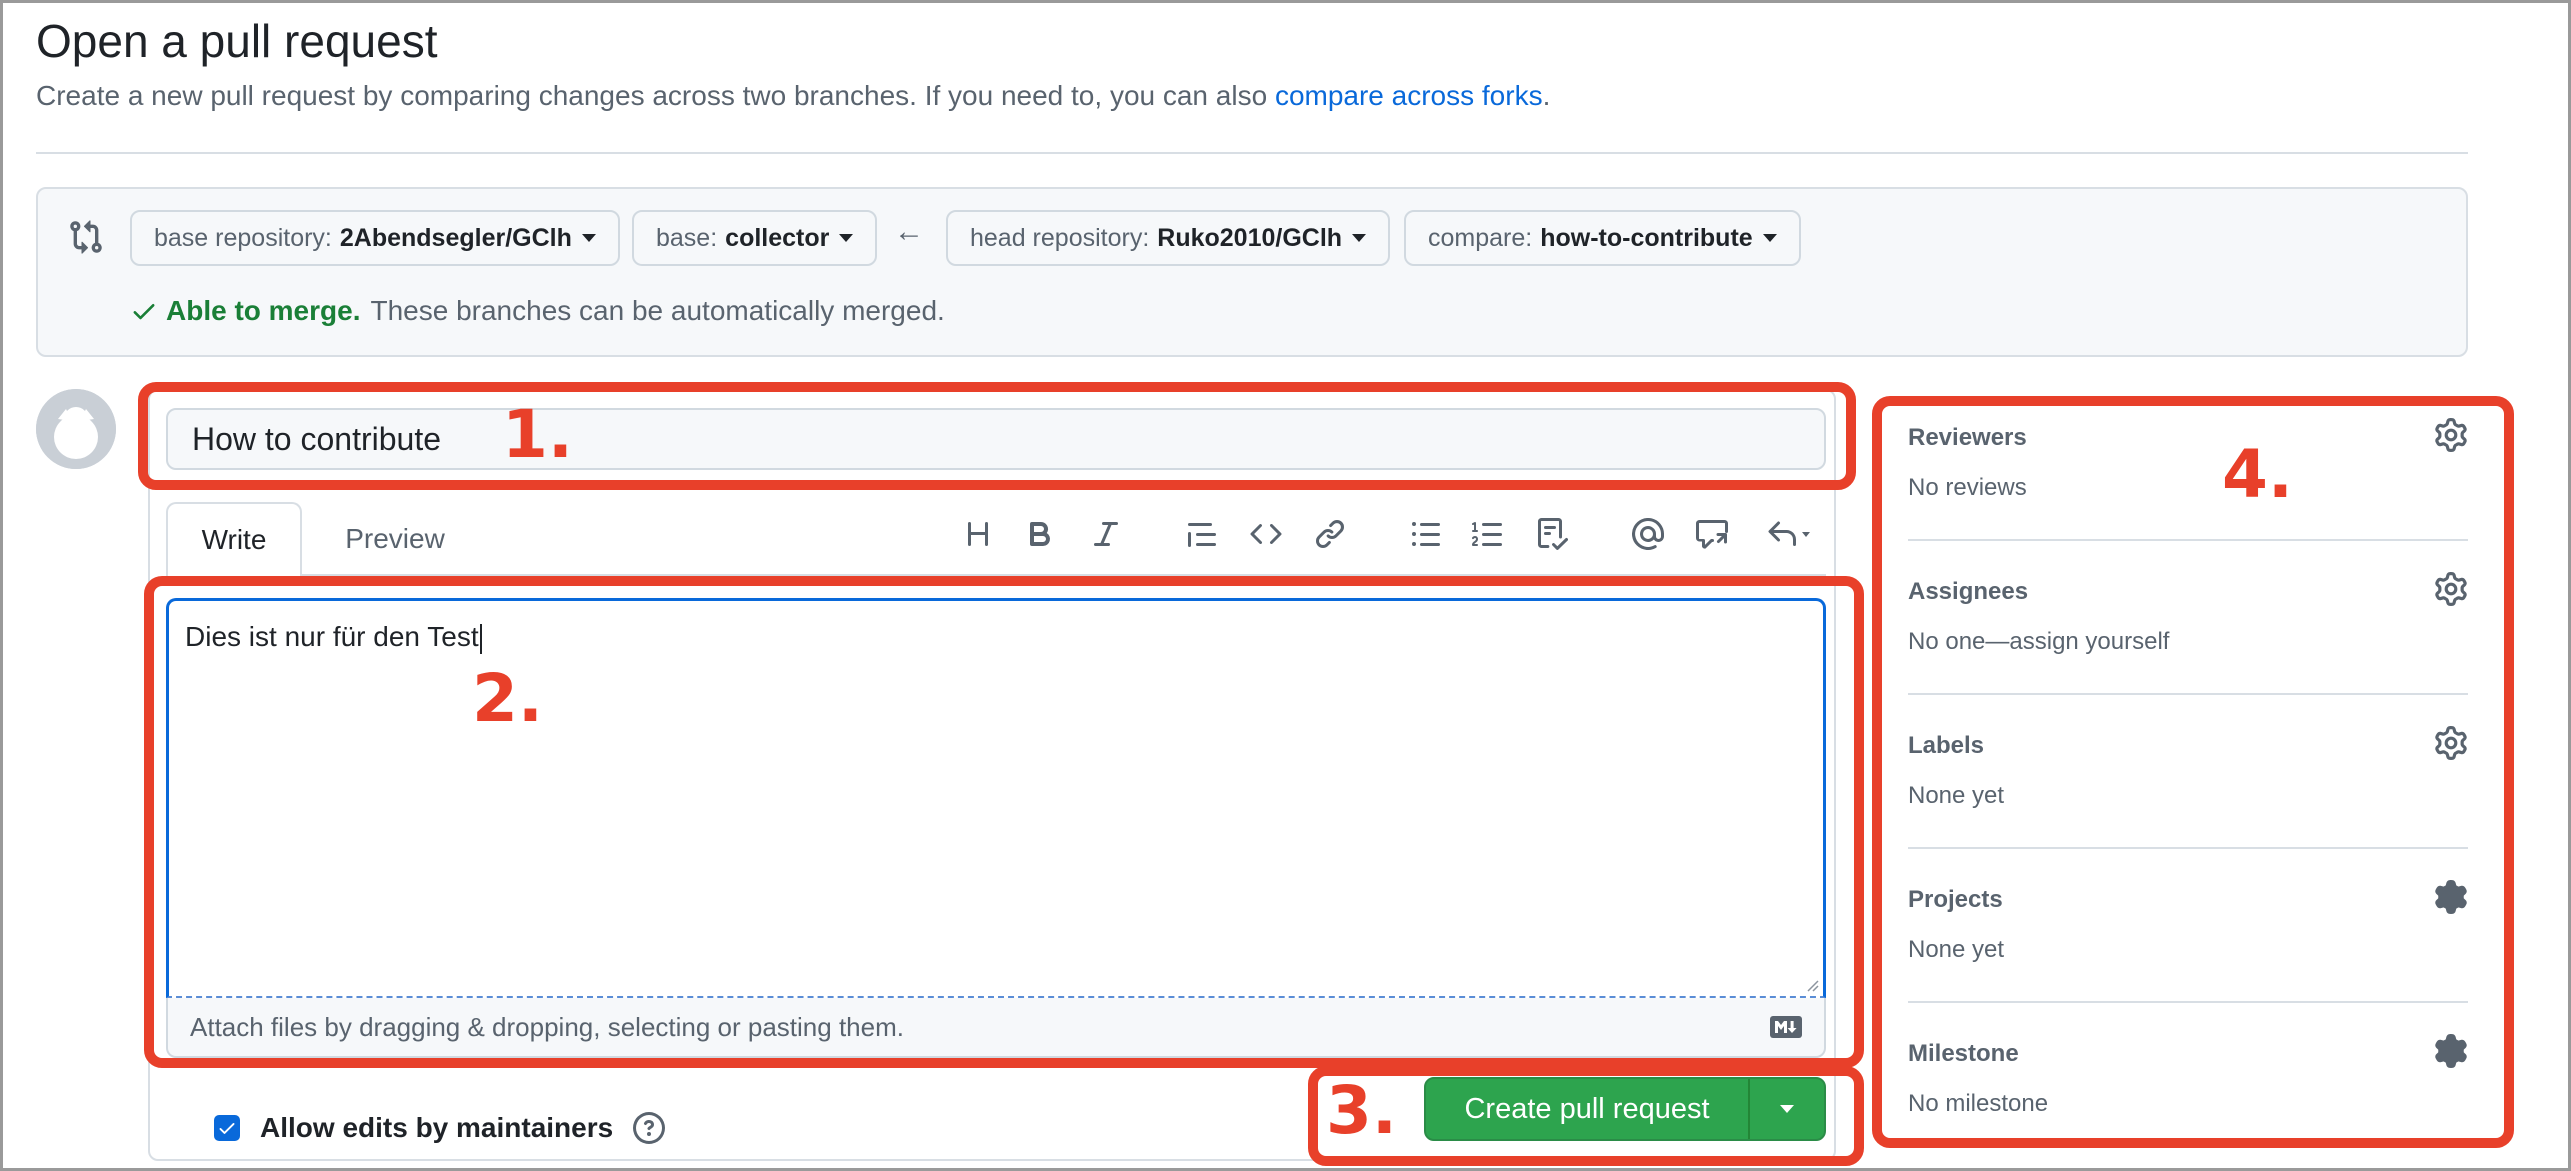  I want to click on base-repository-dropdown: base repository: 2Abendsegler/GClh, so click(375, 238).